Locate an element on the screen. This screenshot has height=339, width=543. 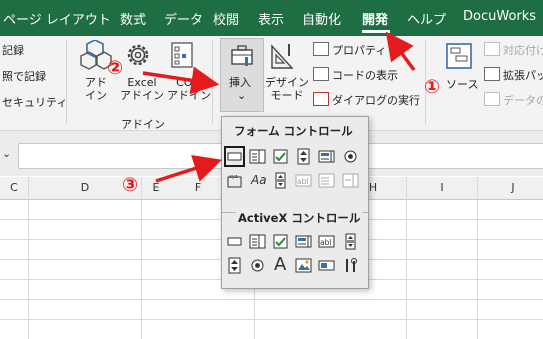
annotation-marker-2: ② is located at coordinates (115, 68).